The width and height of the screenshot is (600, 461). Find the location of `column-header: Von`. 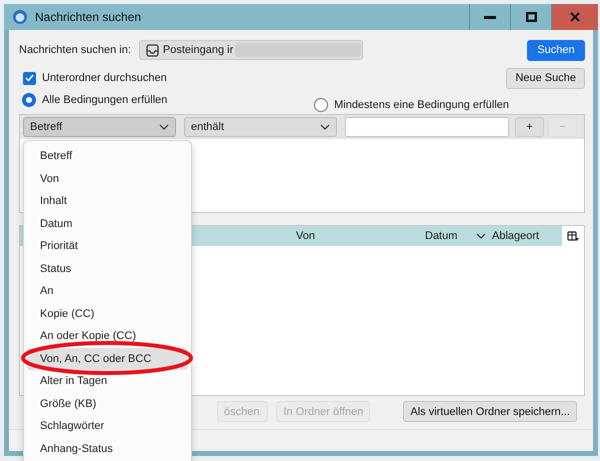

column-header: Von is located at coordinates (360, 236).